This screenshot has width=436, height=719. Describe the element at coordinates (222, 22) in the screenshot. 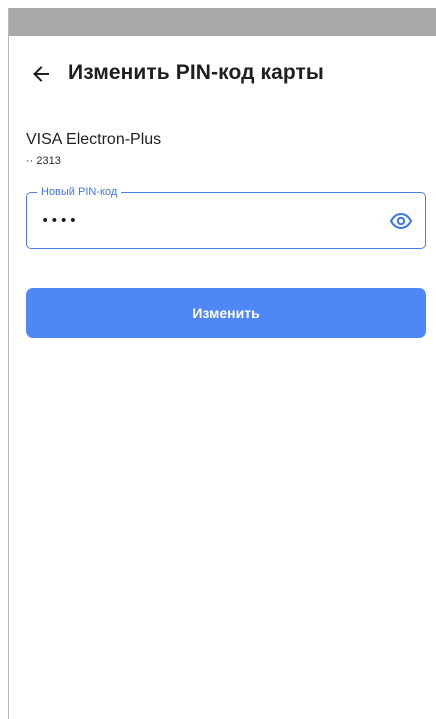

I see `status-bar` at that location.